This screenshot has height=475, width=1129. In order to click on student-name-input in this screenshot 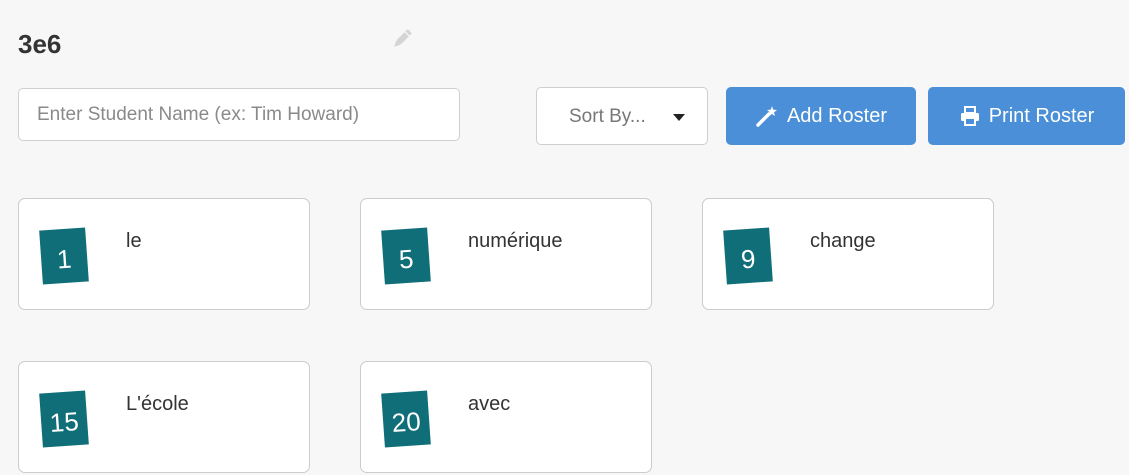, I will do `click(239, 114)`.